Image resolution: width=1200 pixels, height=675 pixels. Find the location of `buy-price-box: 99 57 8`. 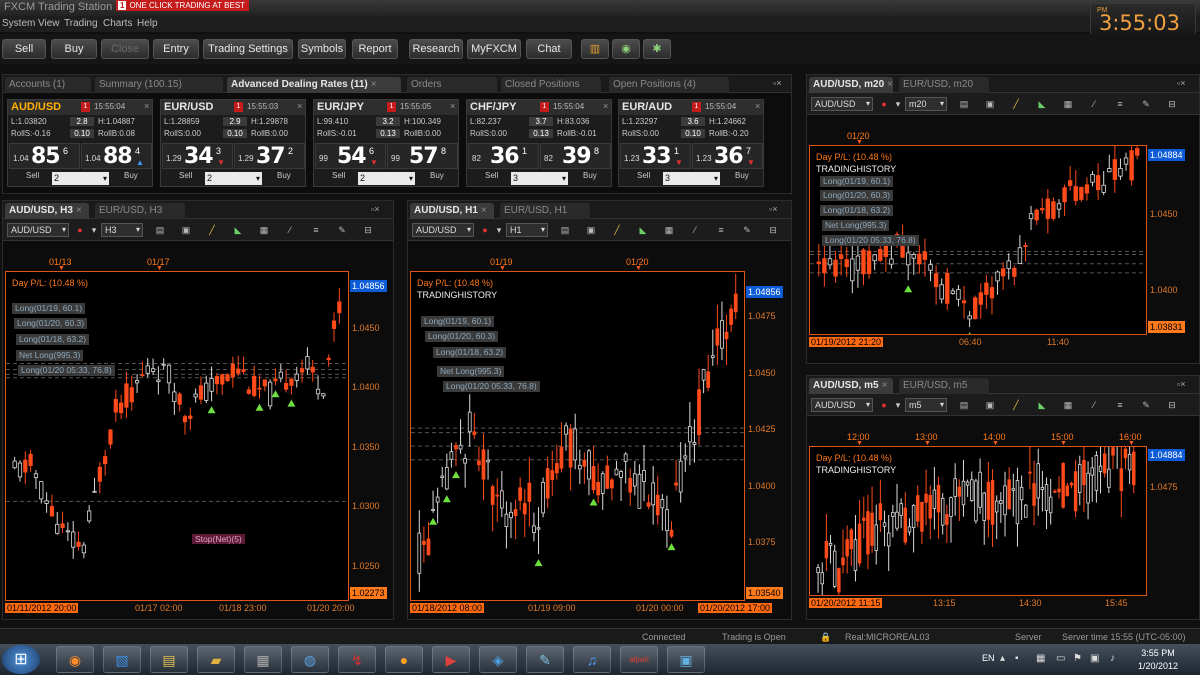

buy-price-box: 99 57 8 is located at coordinates (422, 156).